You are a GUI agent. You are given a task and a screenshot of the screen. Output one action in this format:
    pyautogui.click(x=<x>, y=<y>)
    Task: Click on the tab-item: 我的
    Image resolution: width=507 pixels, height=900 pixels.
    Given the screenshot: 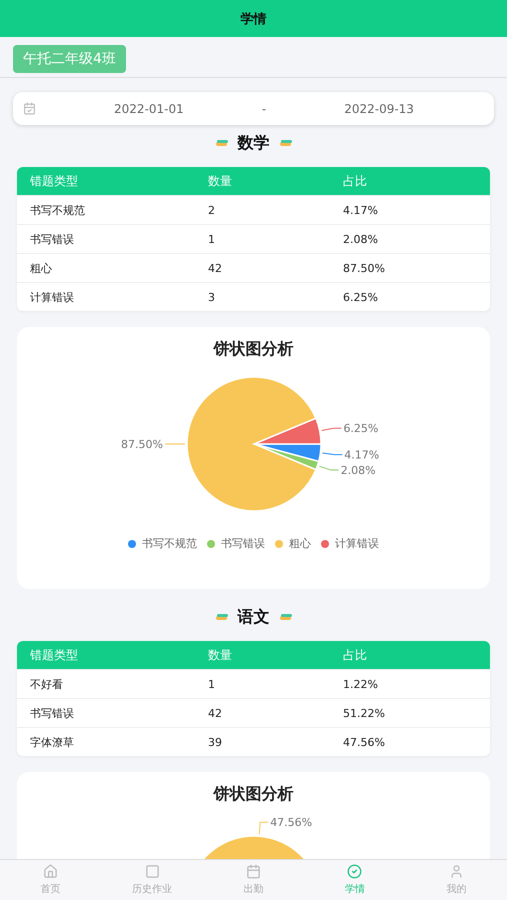 What is the action you would take?
    pyautogui.click(x=456, y=880)
    